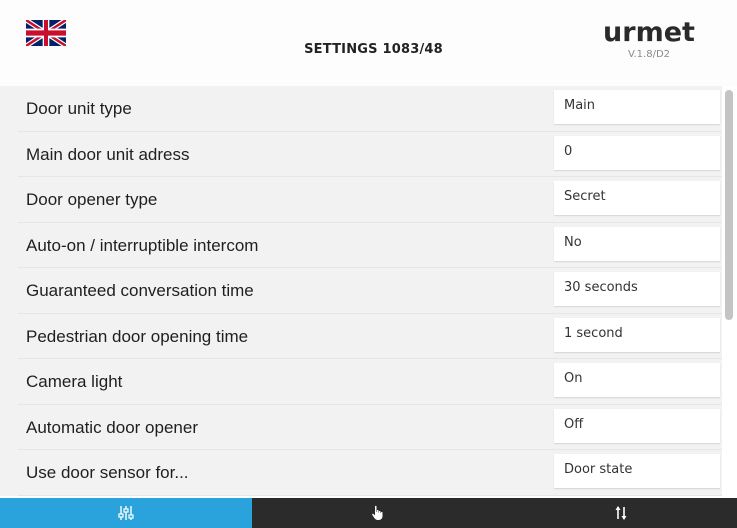  What do you see at coordinates (361, 109) in the screenshot?
I see `setting-row: Door unit type Main` at bounding box center [361, 109].